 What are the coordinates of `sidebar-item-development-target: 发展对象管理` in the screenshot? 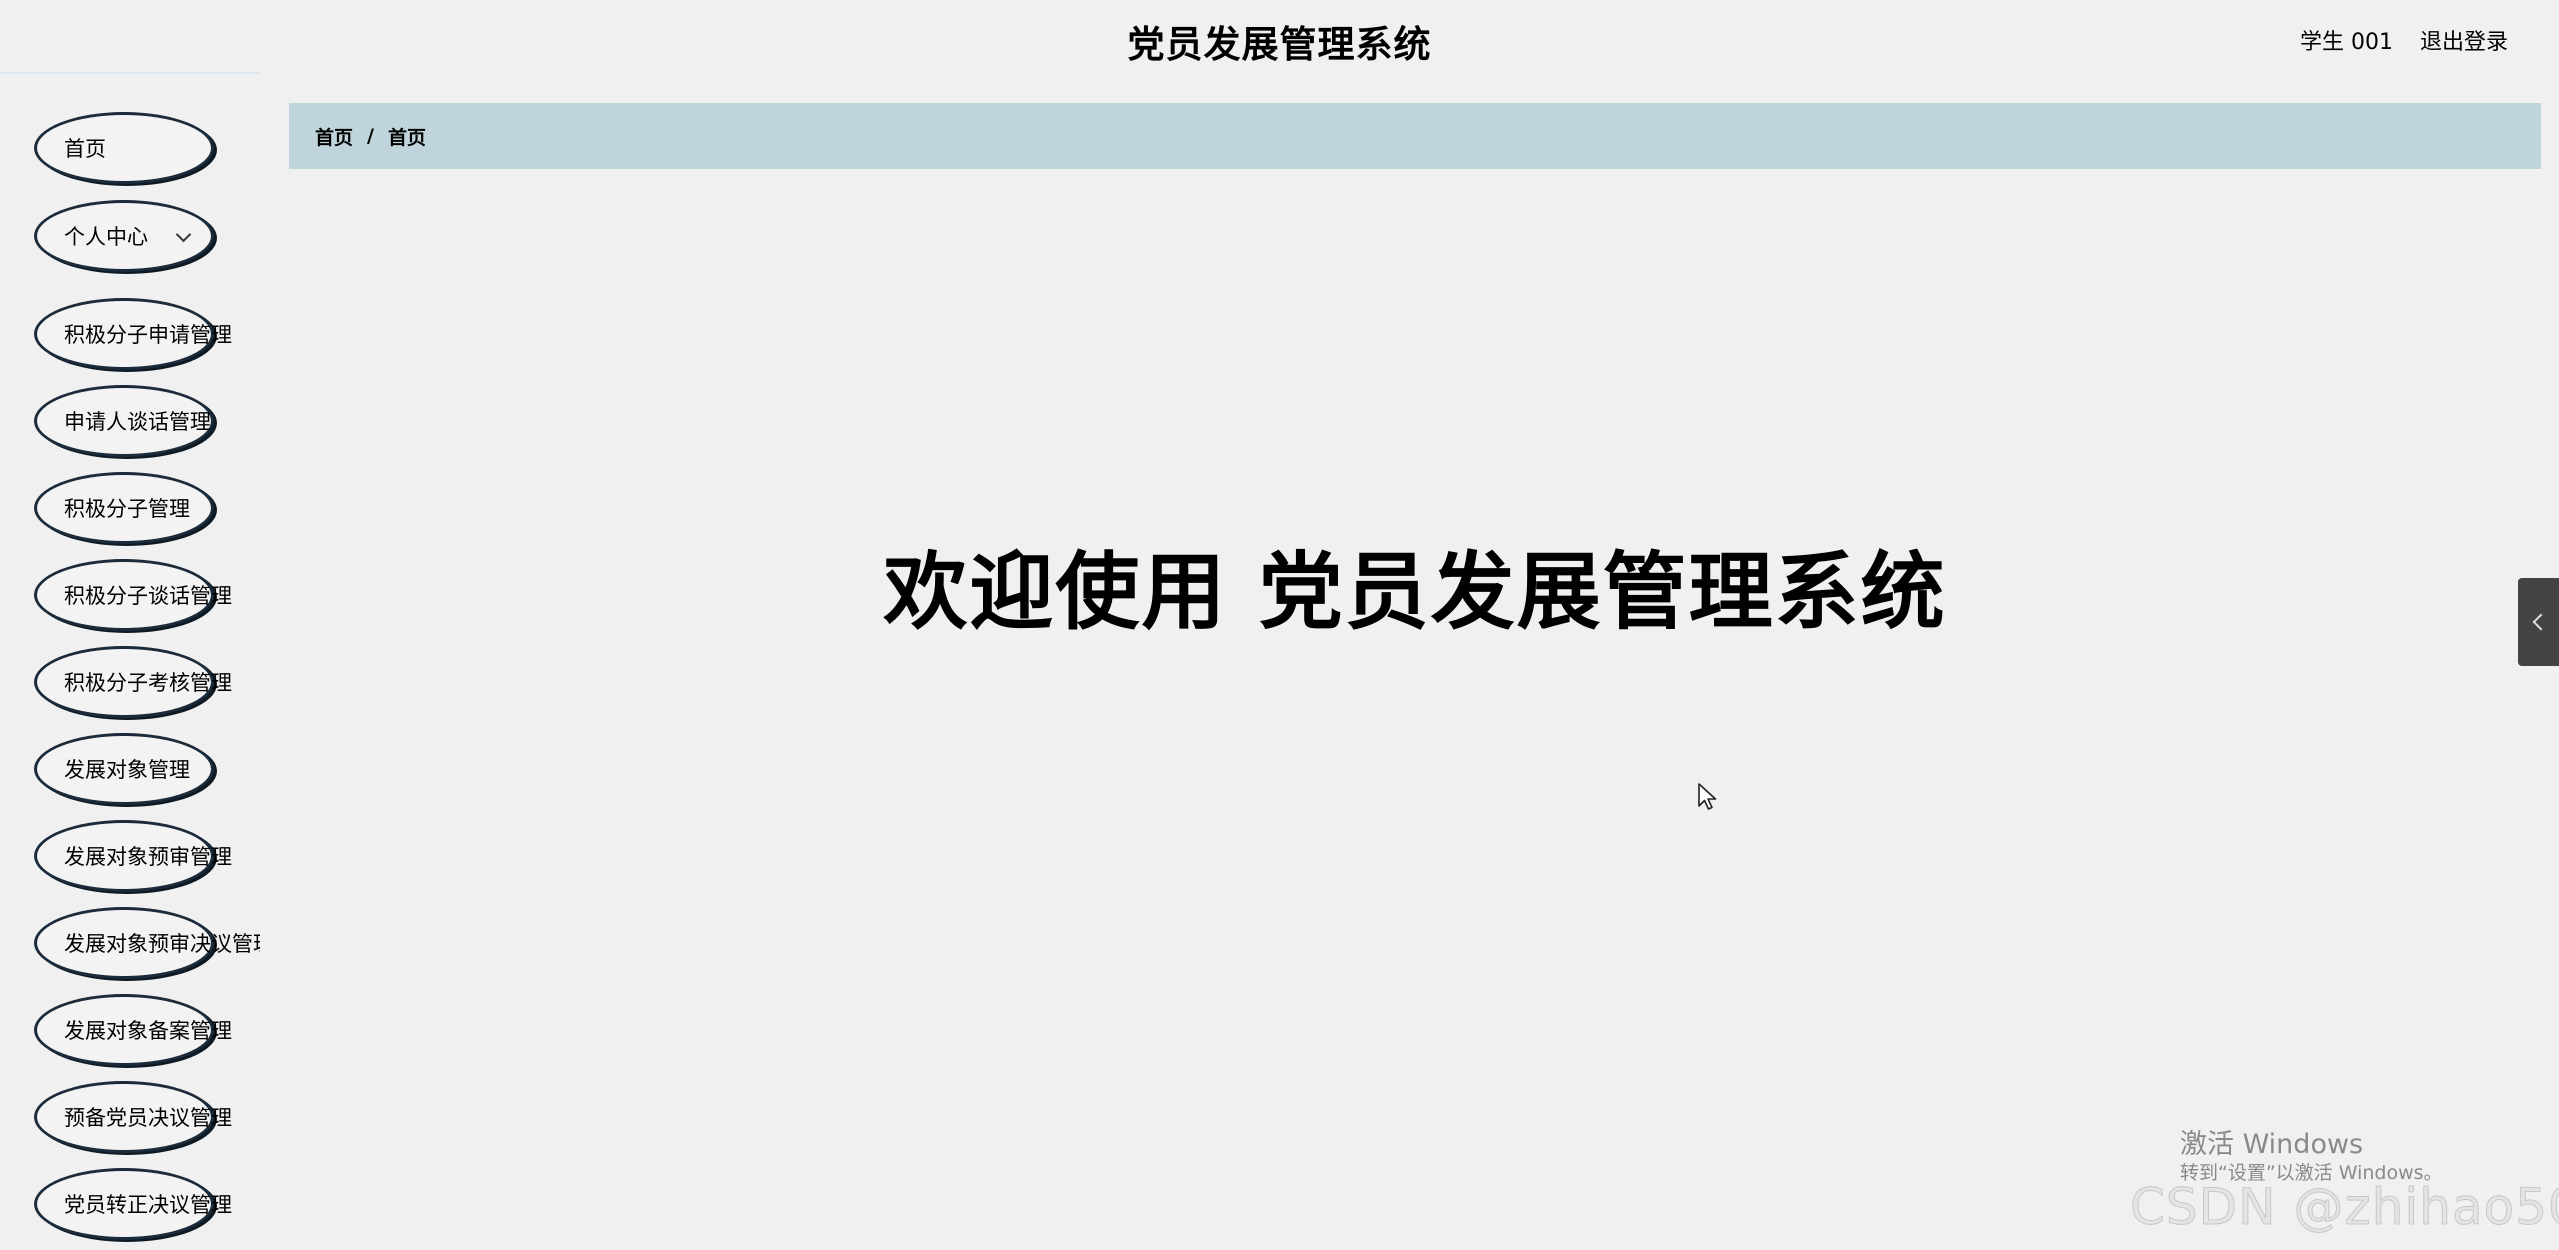 It's located at (124, 769).